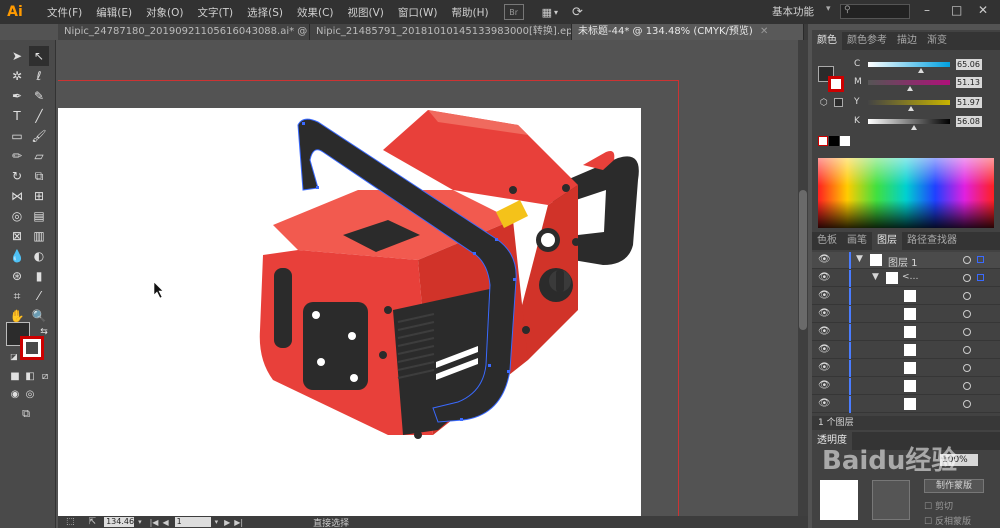 Image resolution: width=1000 pixels, height=528 pixels. What do you see at coordinates (17, 76) in the screenshot?
I see `magic-wand-tool-icon: ✲` at bounding box center [17, 76].